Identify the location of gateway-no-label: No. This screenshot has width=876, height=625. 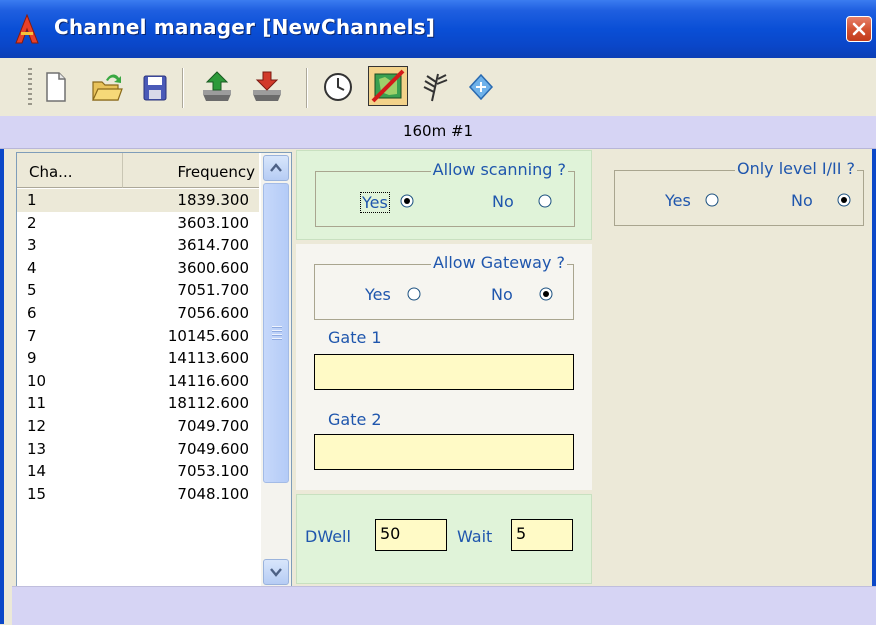
(502, 294).